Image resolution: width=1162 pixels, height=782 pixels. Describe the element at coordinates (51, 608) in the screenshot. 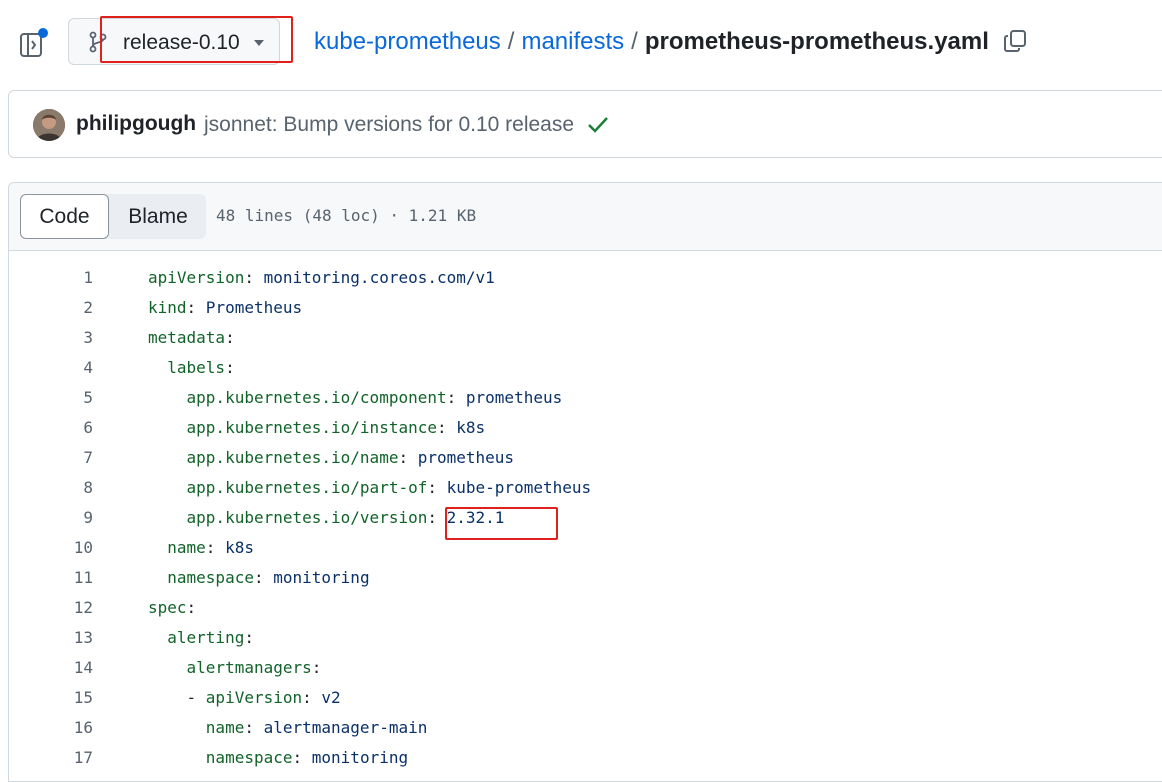

I see `line-number: 12` at that location.